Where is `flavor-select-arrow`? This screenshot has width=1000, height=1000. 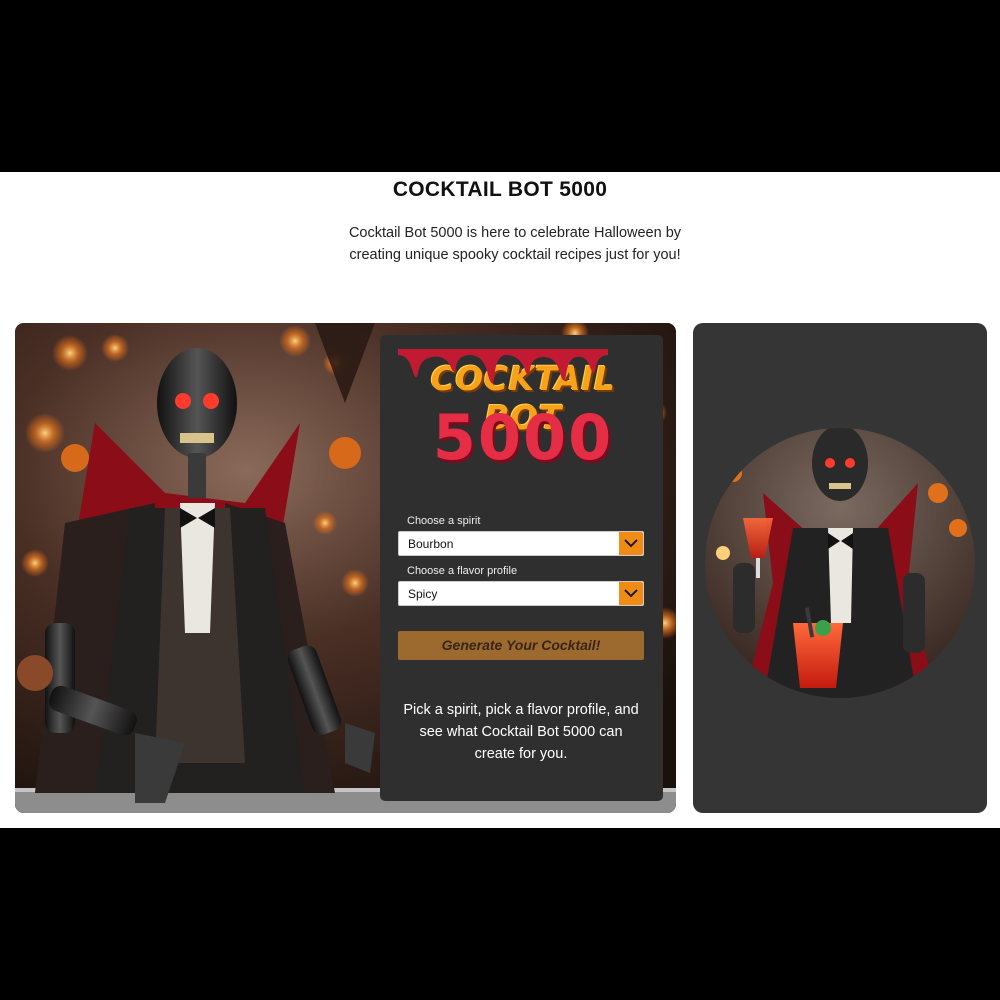 flavor-select-arrow is located at coordinates (631, 593).